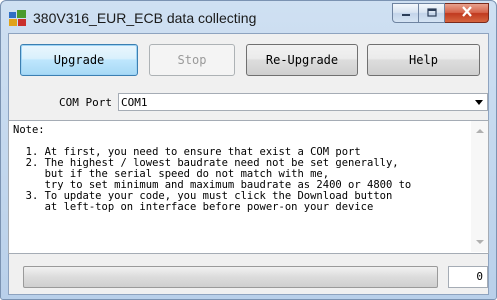 The width and height of the screenshot is (497, 300). I want to click on upgrade-button: Upgrade, so click(79, 60).